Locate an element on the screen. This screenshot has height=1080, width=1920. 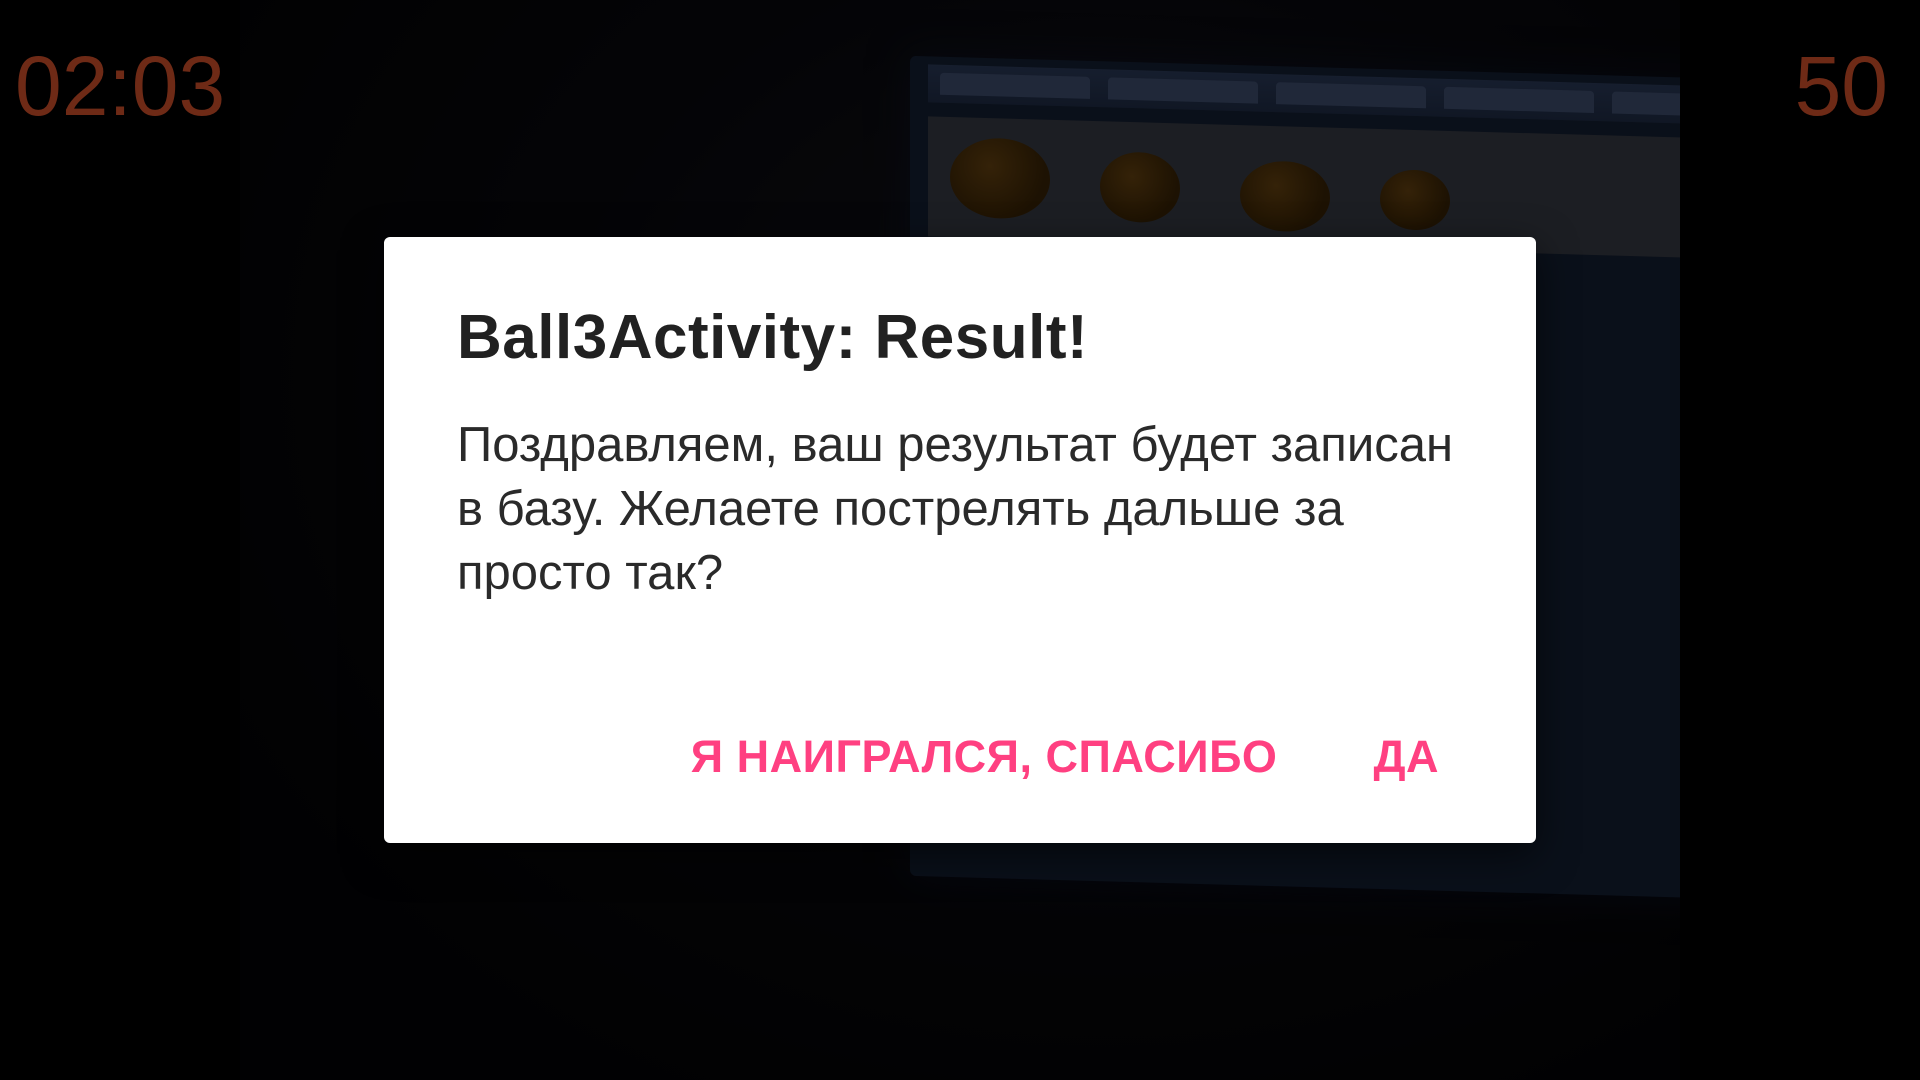
quit-button: Я НАИГРАЛСЯ, СПАСИБО is located at coordinates (984, 757).